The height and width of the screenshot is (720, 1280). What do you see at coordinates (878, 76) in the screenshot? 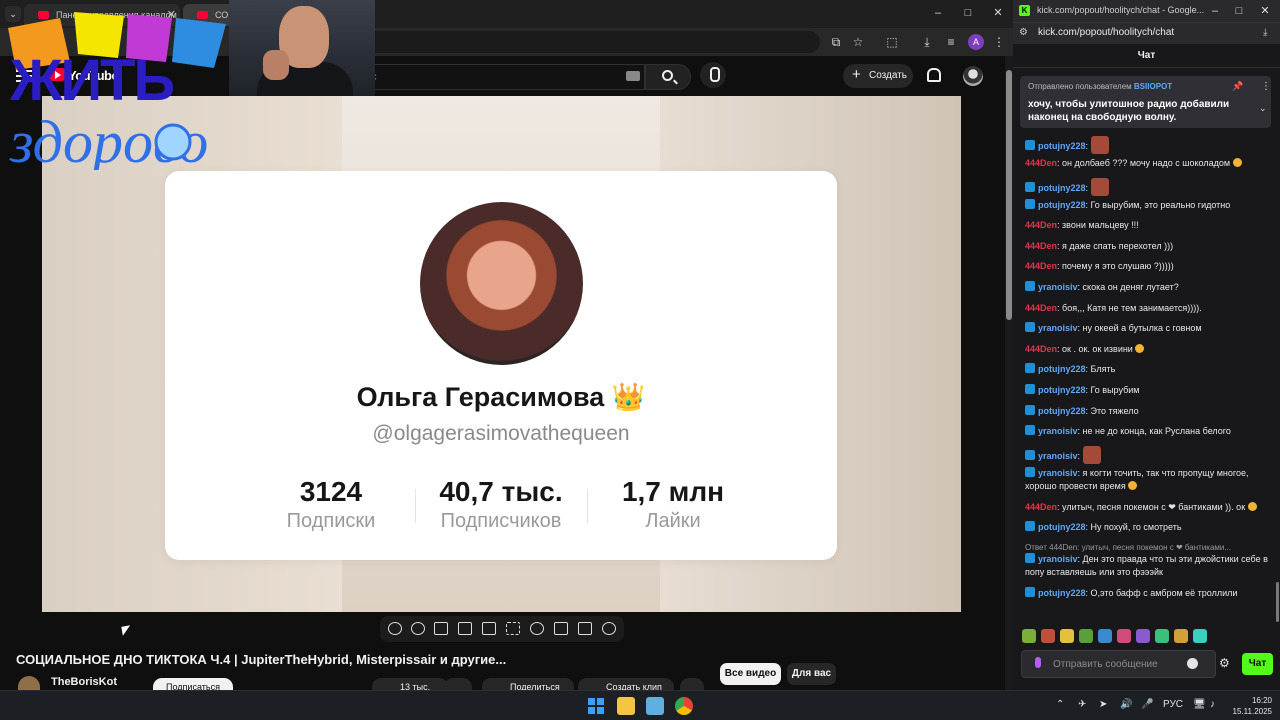
I see `create-button: + Создать` at bounding box center [878, 76].